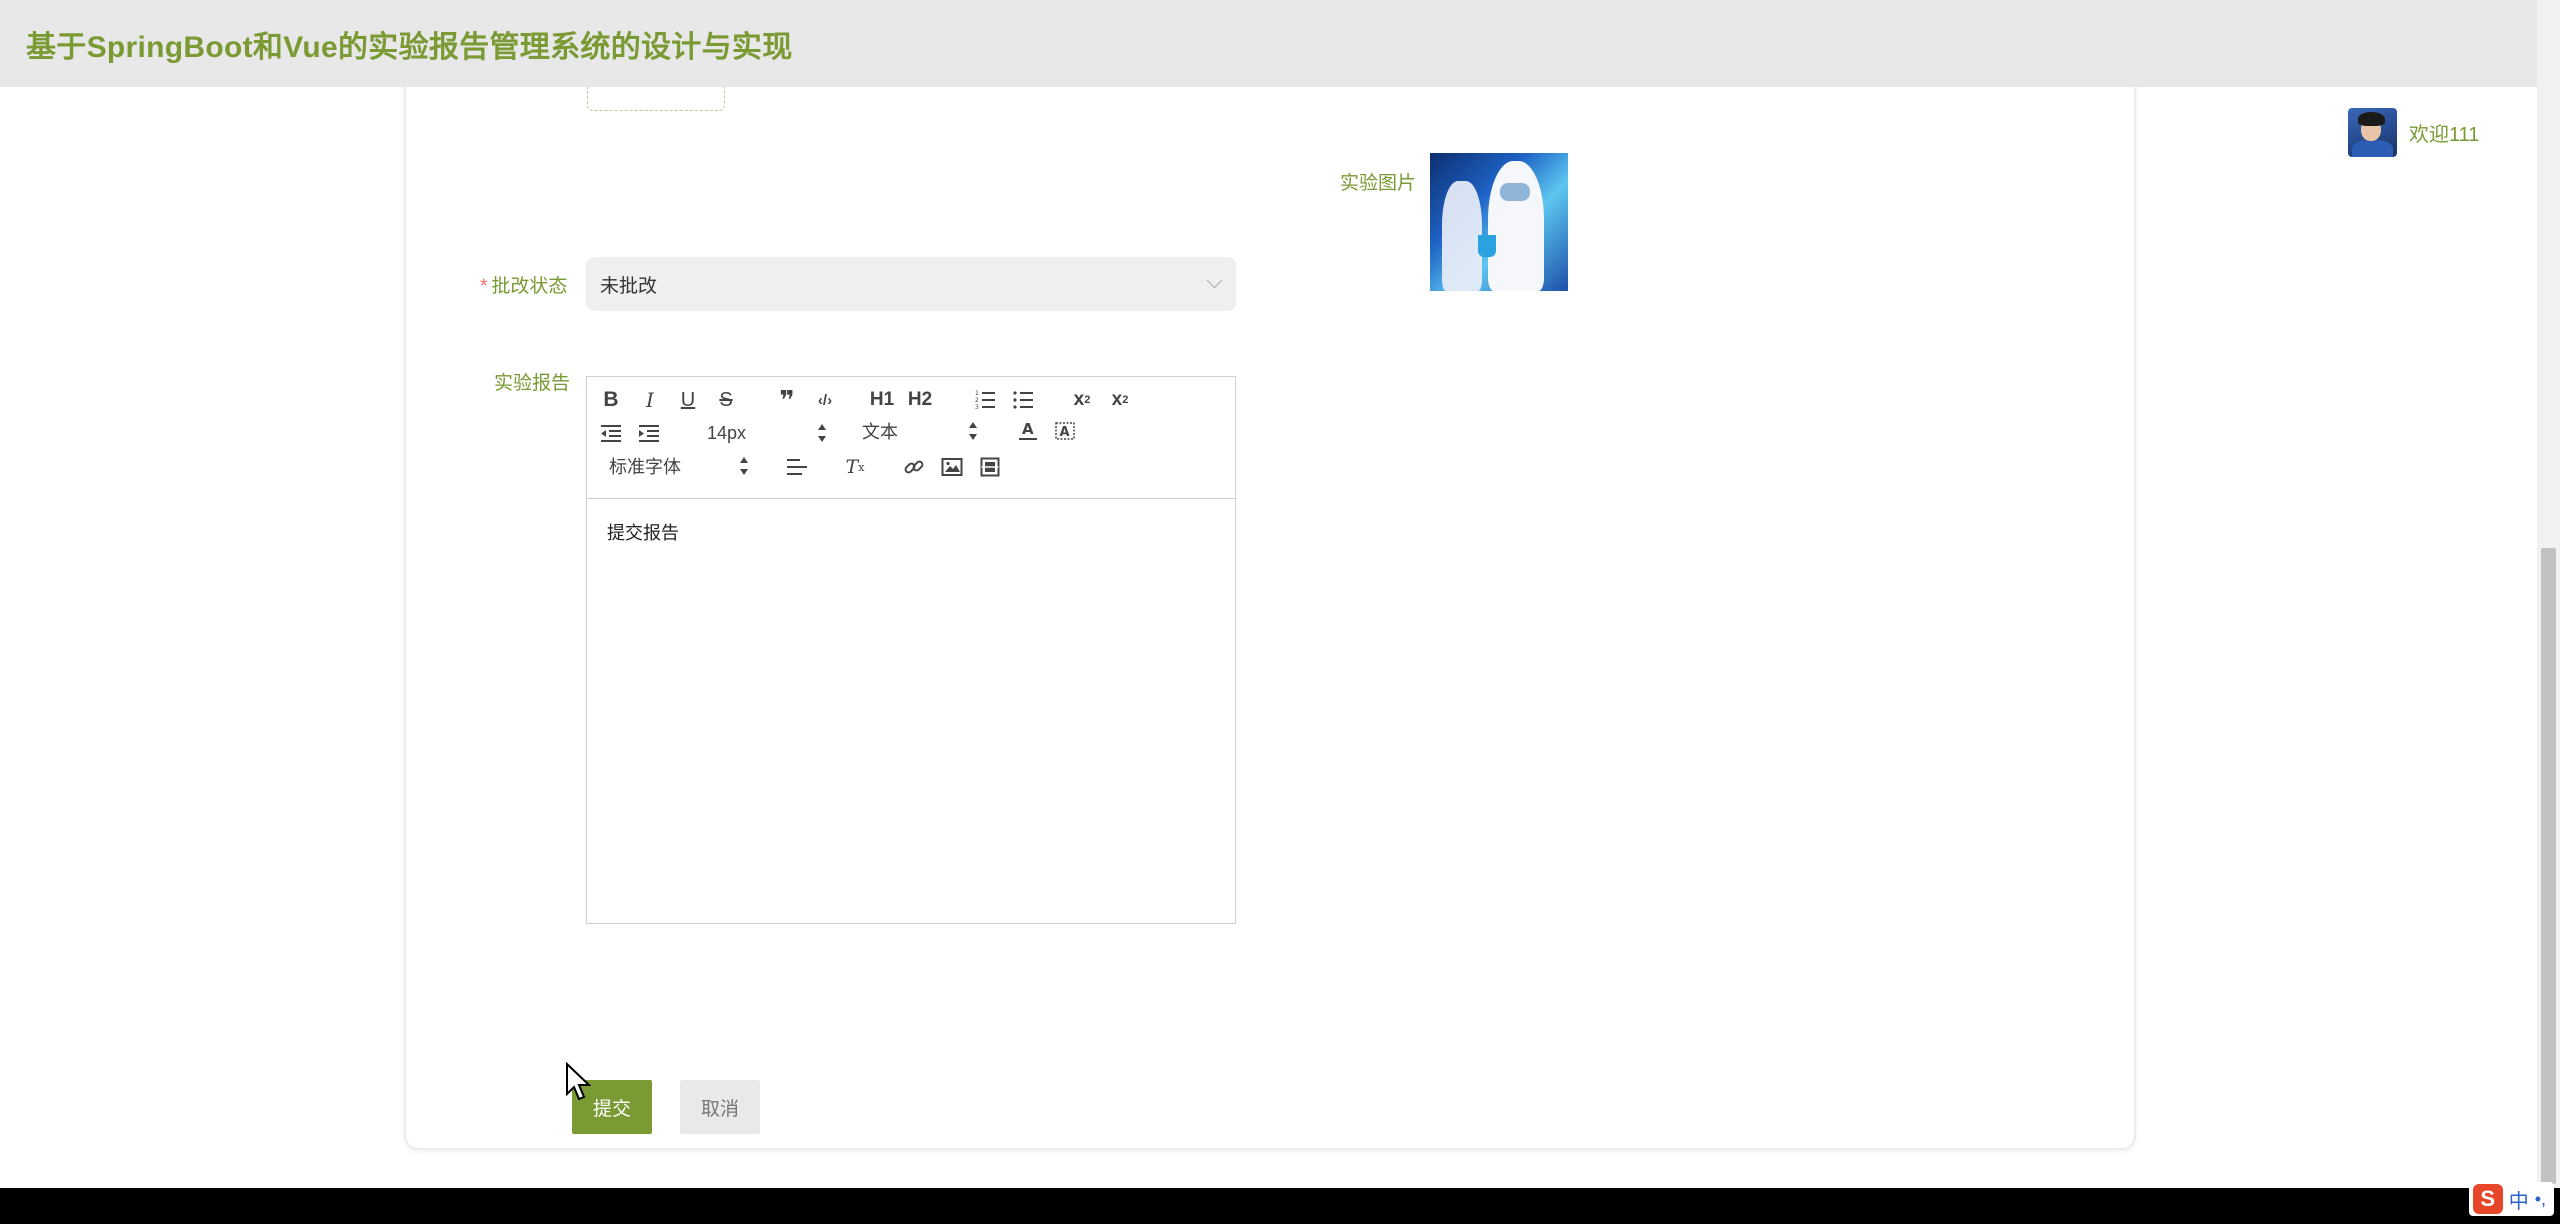 The width and height of the screenshot is (2560, 1224). What do you see at coordinates (2548, 866) in the screenshot?
I see `scrollbar-thumb` at bounding box center [2548, 866].